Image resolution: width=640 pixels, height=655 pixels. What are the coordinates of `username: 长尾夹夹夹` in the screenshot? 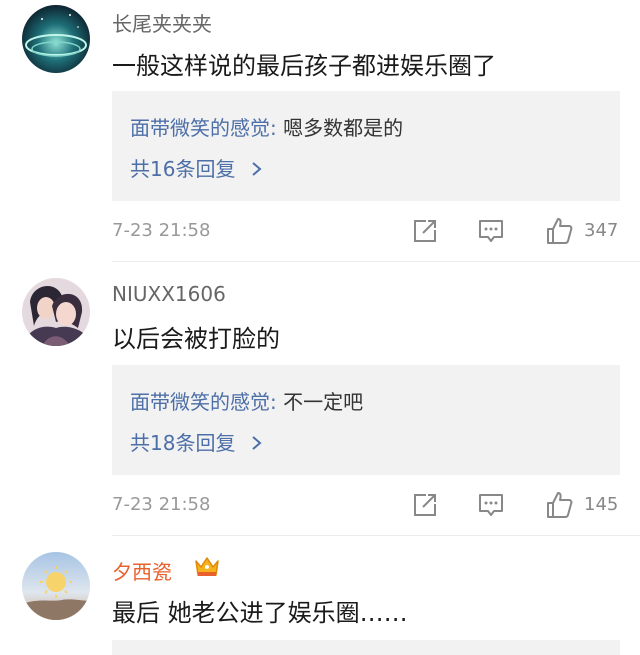 It's located at (162, 22).